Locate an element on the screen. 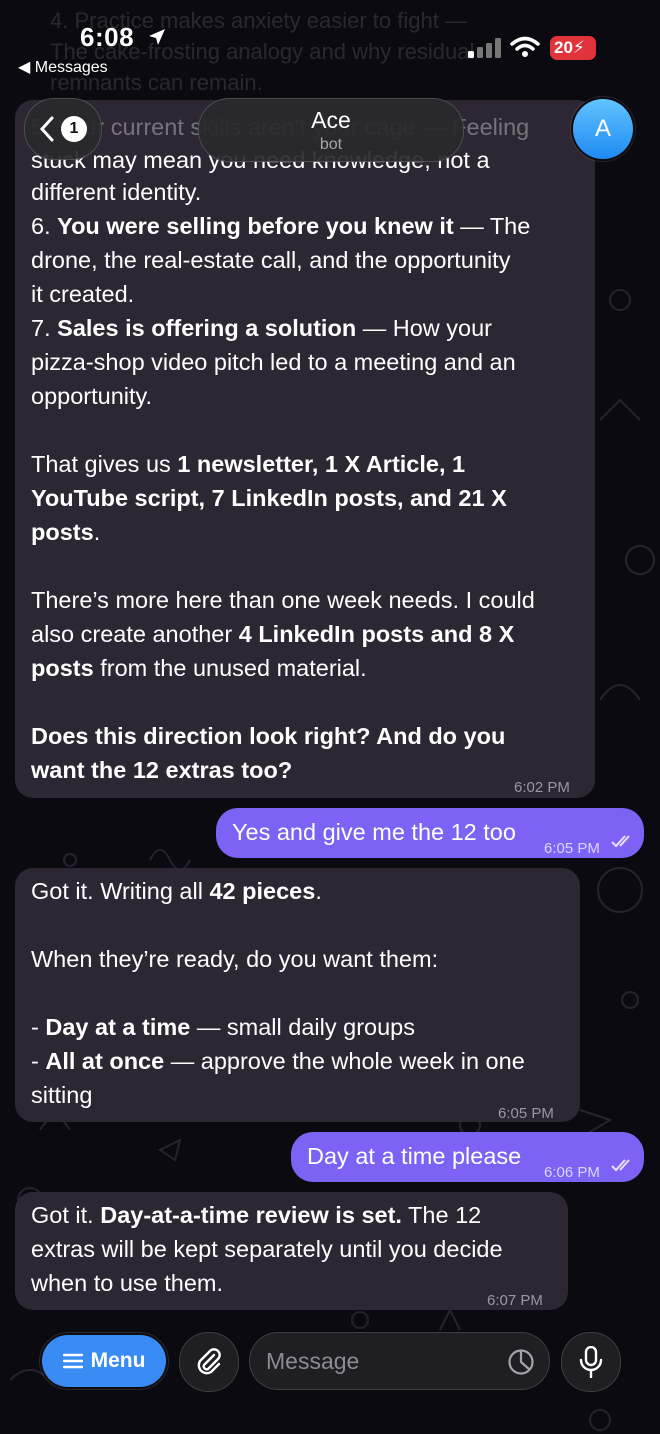 The height and width of the screenshot is (1434, 660). message-time: 6:07 PM is located at coordinates (515, 1300).